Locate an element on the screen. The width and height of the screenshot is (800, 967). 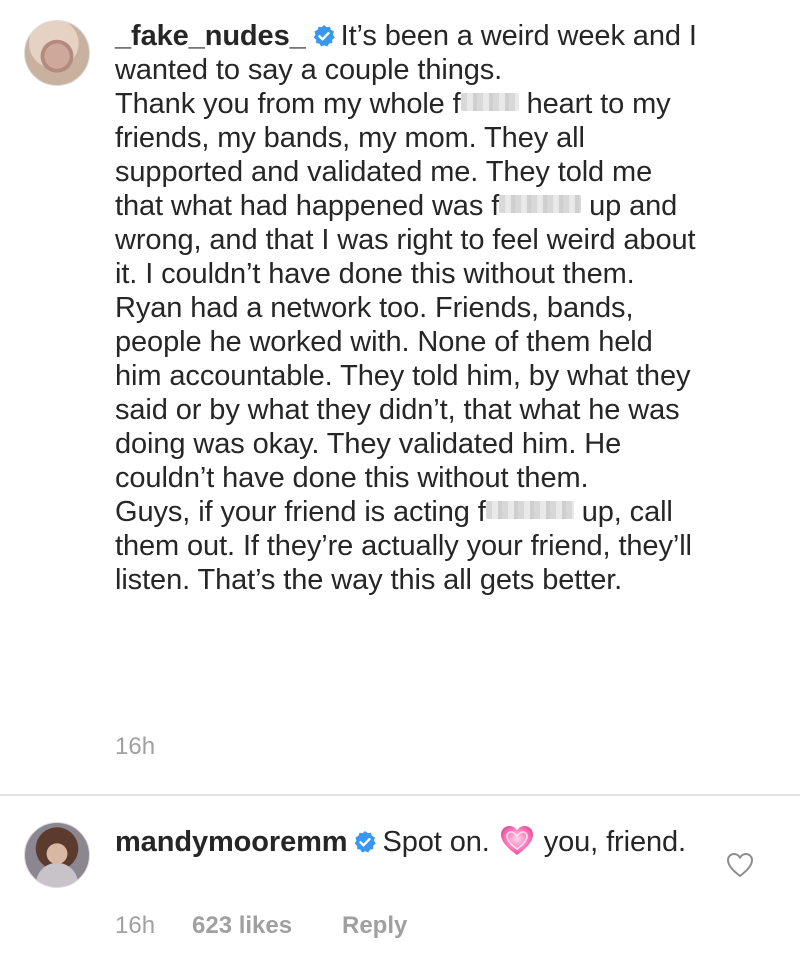
username: mandymooremm is located at coordinates (231, 842).